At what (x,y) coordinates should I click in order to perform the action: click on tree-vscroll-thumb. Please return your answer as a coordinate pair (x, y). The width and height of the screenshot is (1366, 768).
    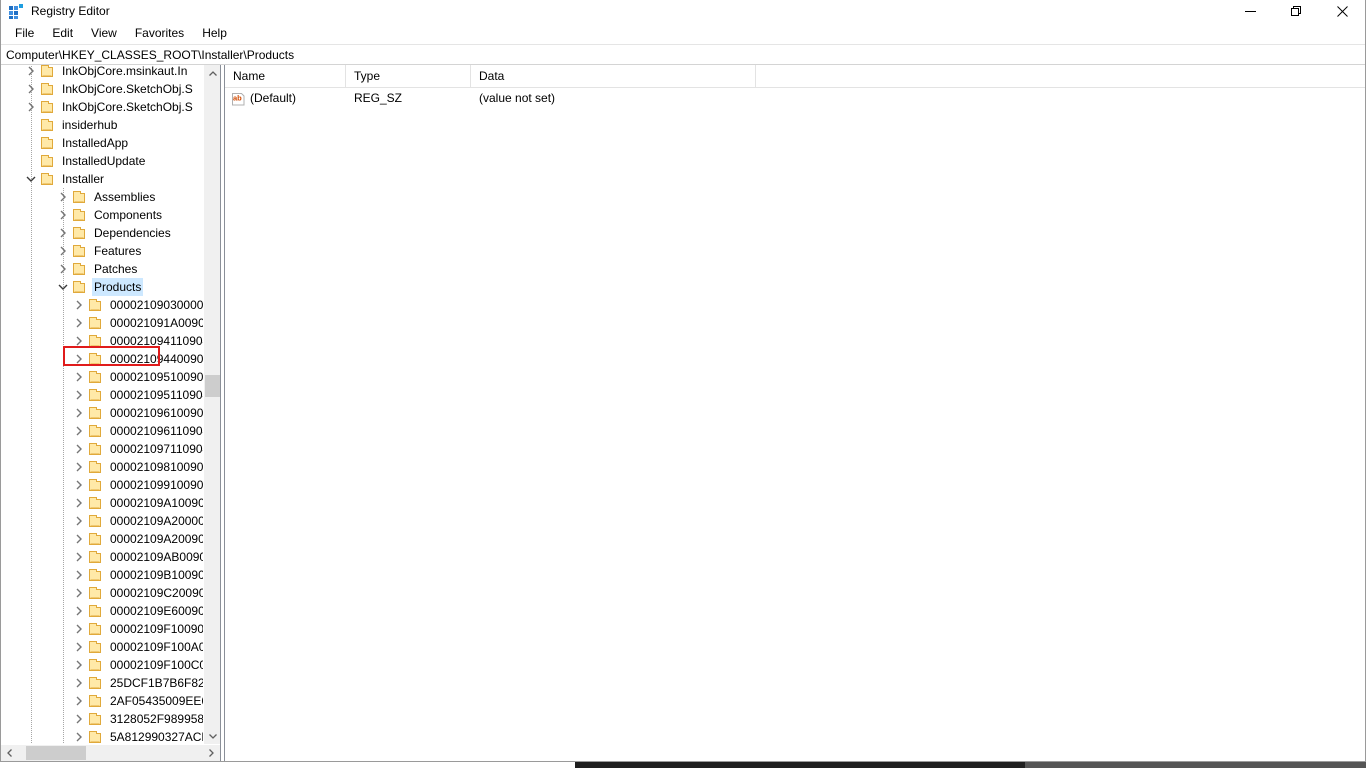
    Looking at the image, I should click on (212, 386).